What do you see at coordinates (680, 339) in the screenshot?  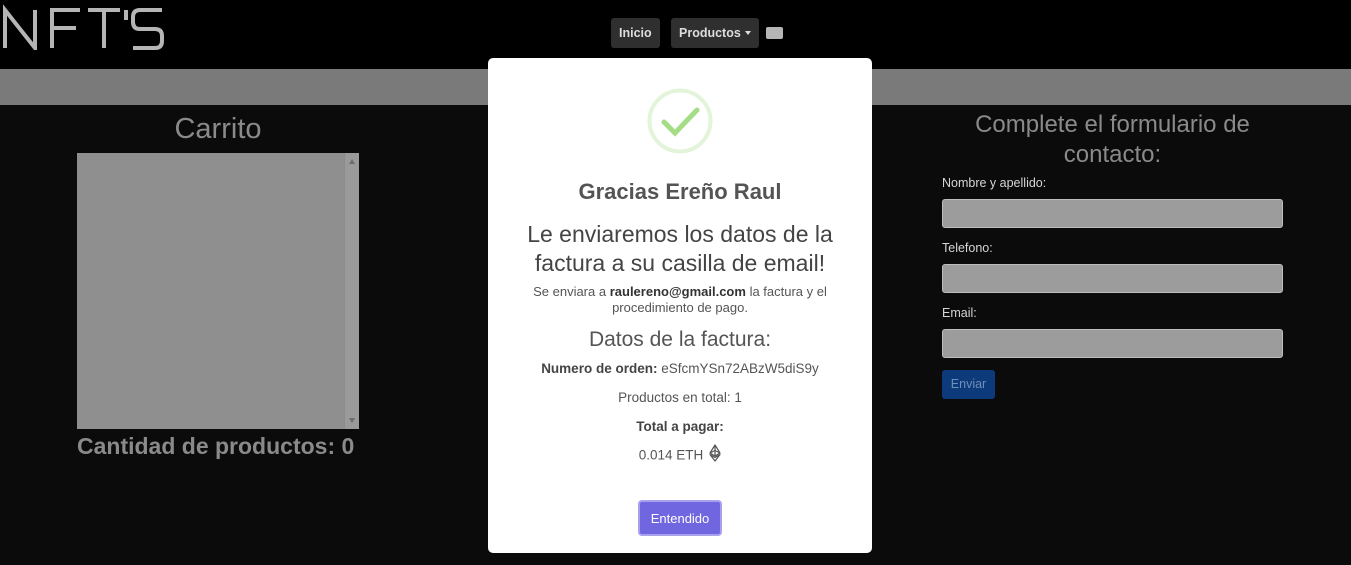 I see `invoice-section-title: Datos de la factura:` at bounding box center [680, 339].